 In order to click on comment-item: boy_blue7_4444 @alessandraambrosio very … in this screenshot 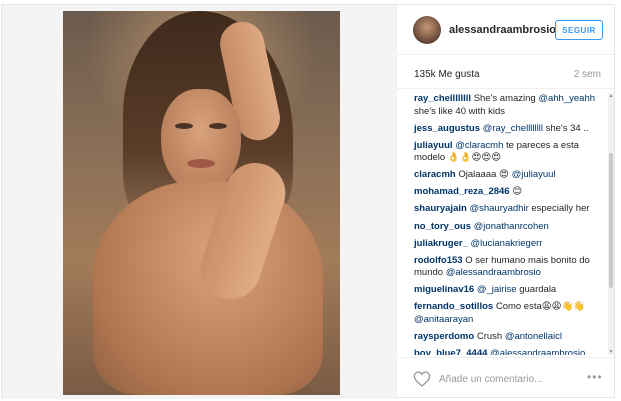, I will do `click(509, 351)`.